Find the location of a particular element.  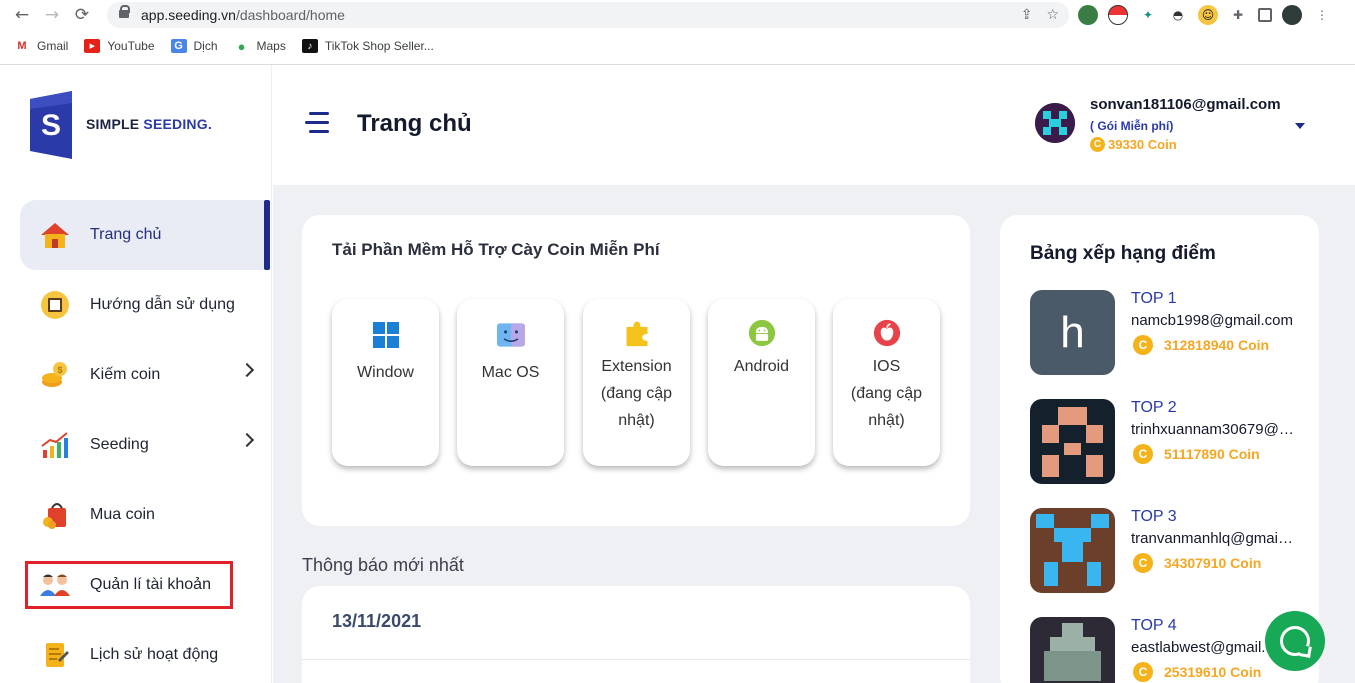

notice-divider is located at coordinates (636, 659).